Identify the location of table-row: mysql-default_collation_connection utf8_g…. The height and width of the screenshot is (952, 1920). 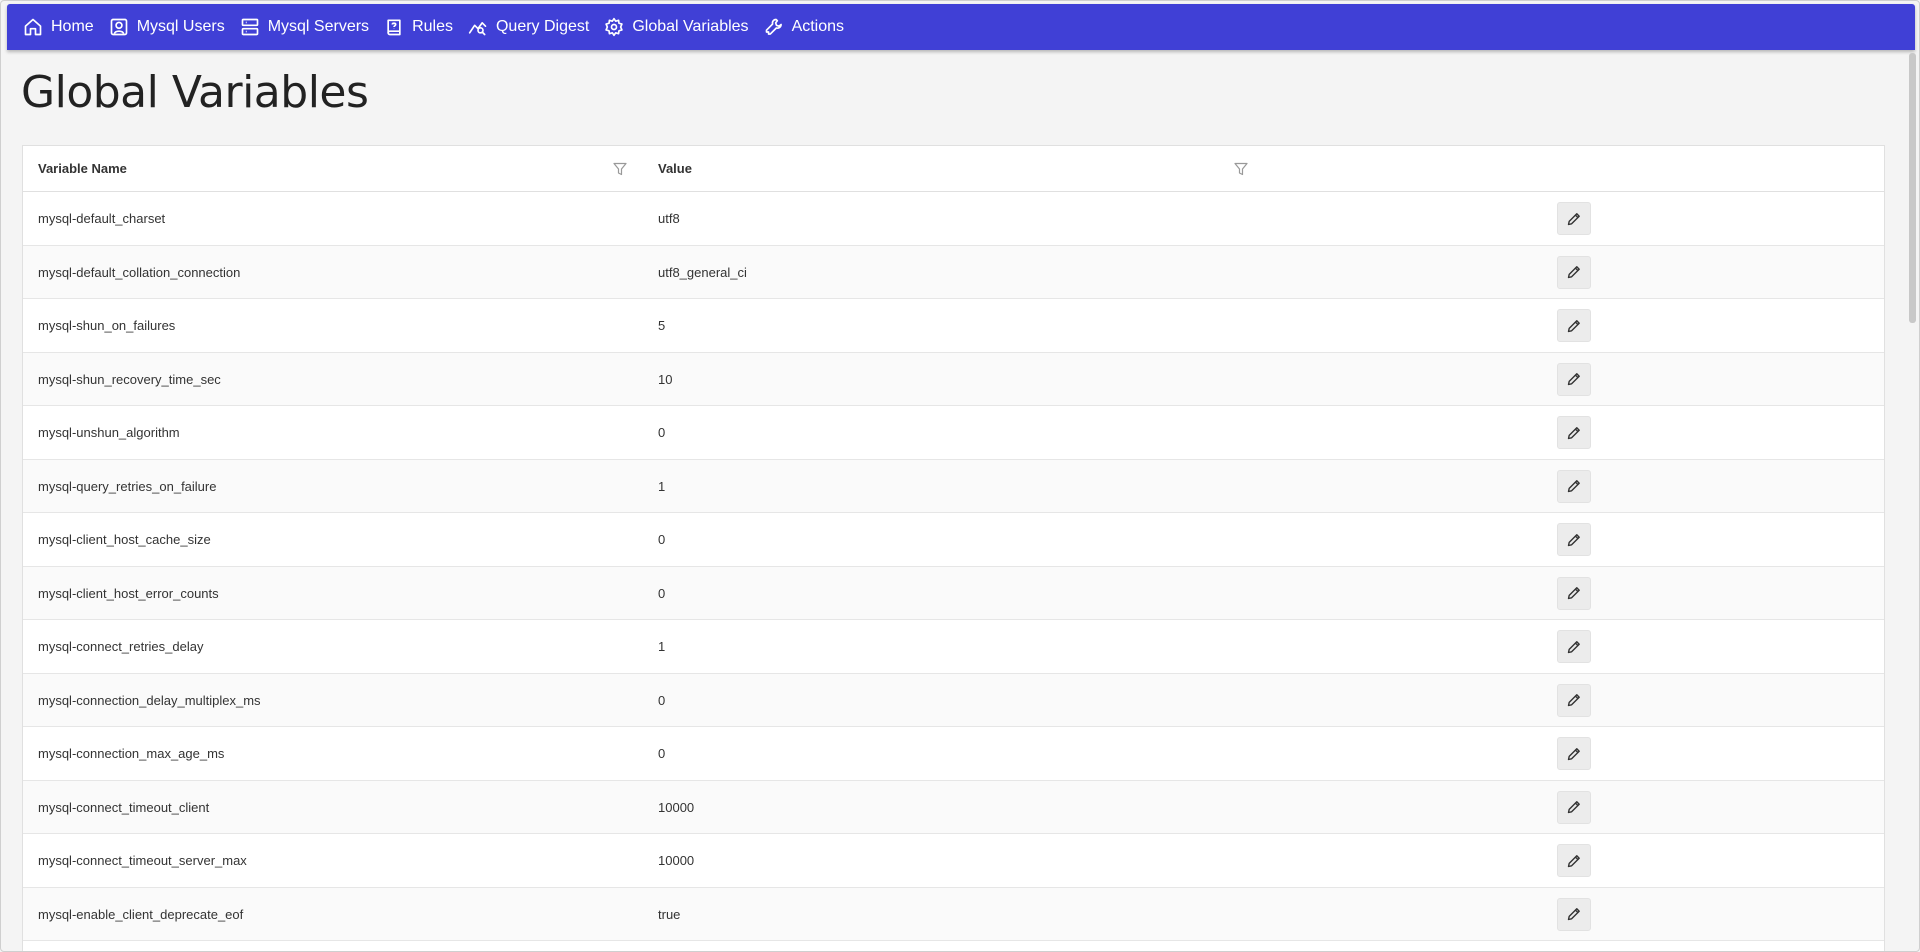
(953, 272).